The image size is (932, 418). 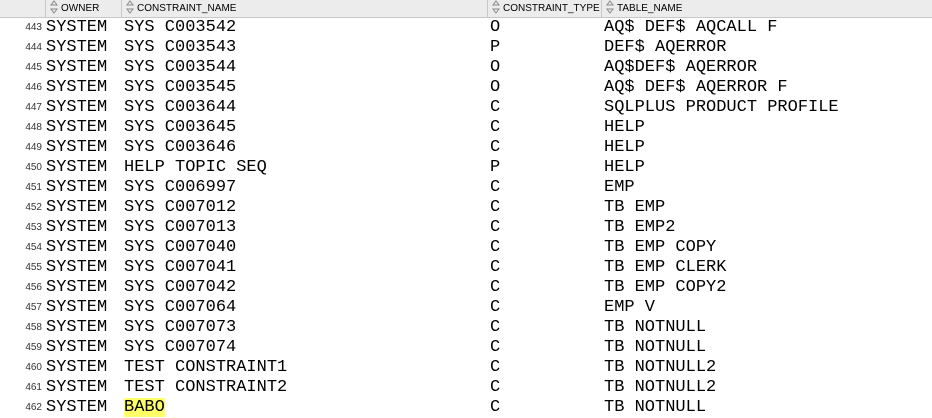 I want to click on table-row: 456 SYSTEM SYS C007042 C TB EMP COPY2, so click(x=466, y=288).